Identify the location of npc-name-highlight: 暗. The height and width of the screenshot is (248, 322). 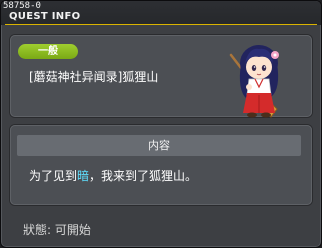
(83, 176).